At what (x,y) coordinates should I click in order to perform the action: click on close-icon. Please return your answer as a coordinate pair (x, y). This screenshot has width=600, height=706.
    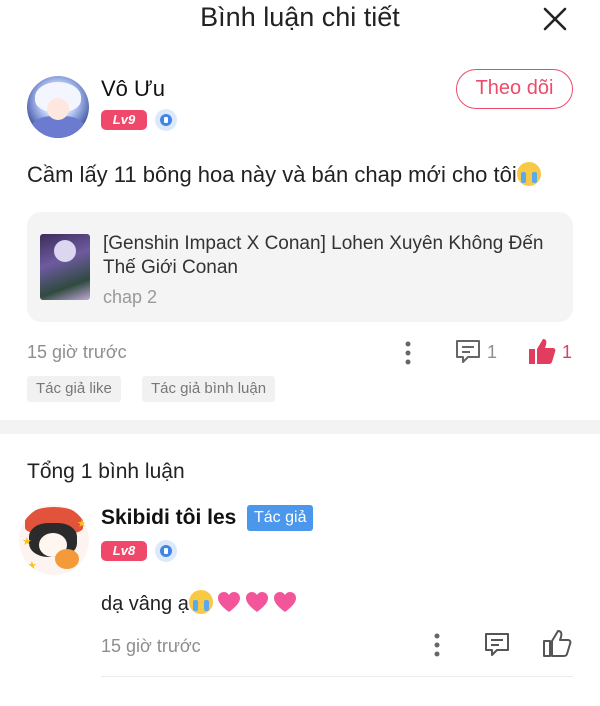
    Looking at the image, I should click on (555, 19).